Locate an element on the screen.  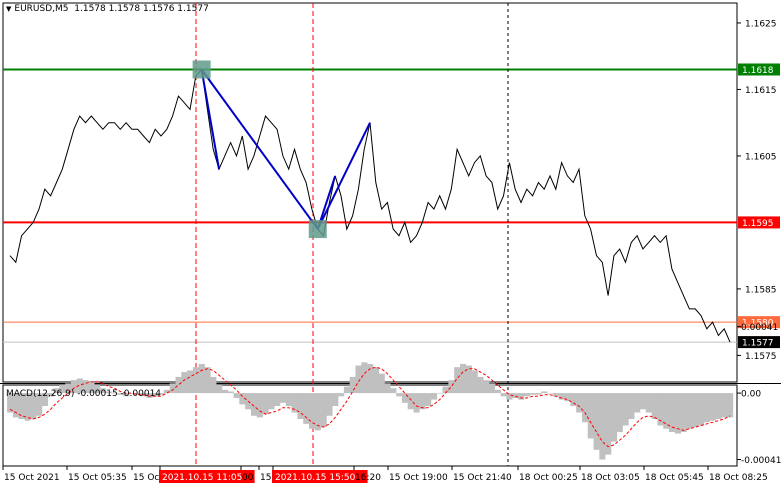
time-tick-label: 00 is located at coordinates (248, 478).